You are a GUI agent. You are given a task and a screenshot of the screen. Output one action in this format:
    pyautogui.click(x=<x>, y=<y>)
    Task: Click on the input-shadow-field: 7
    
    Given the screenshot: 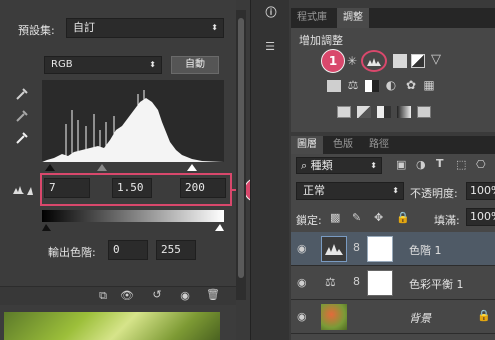 What is the action you would take?
    pyautogui.click(x=67, y=188)
    